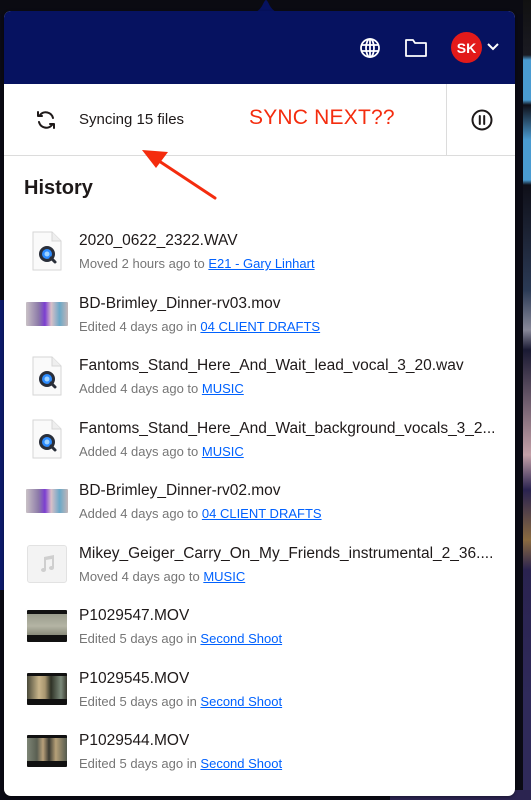  Describe the element at coordinates (158, 241) in the screenshot. I see `file-name: 2020_0622_2322.WAV` at that location.